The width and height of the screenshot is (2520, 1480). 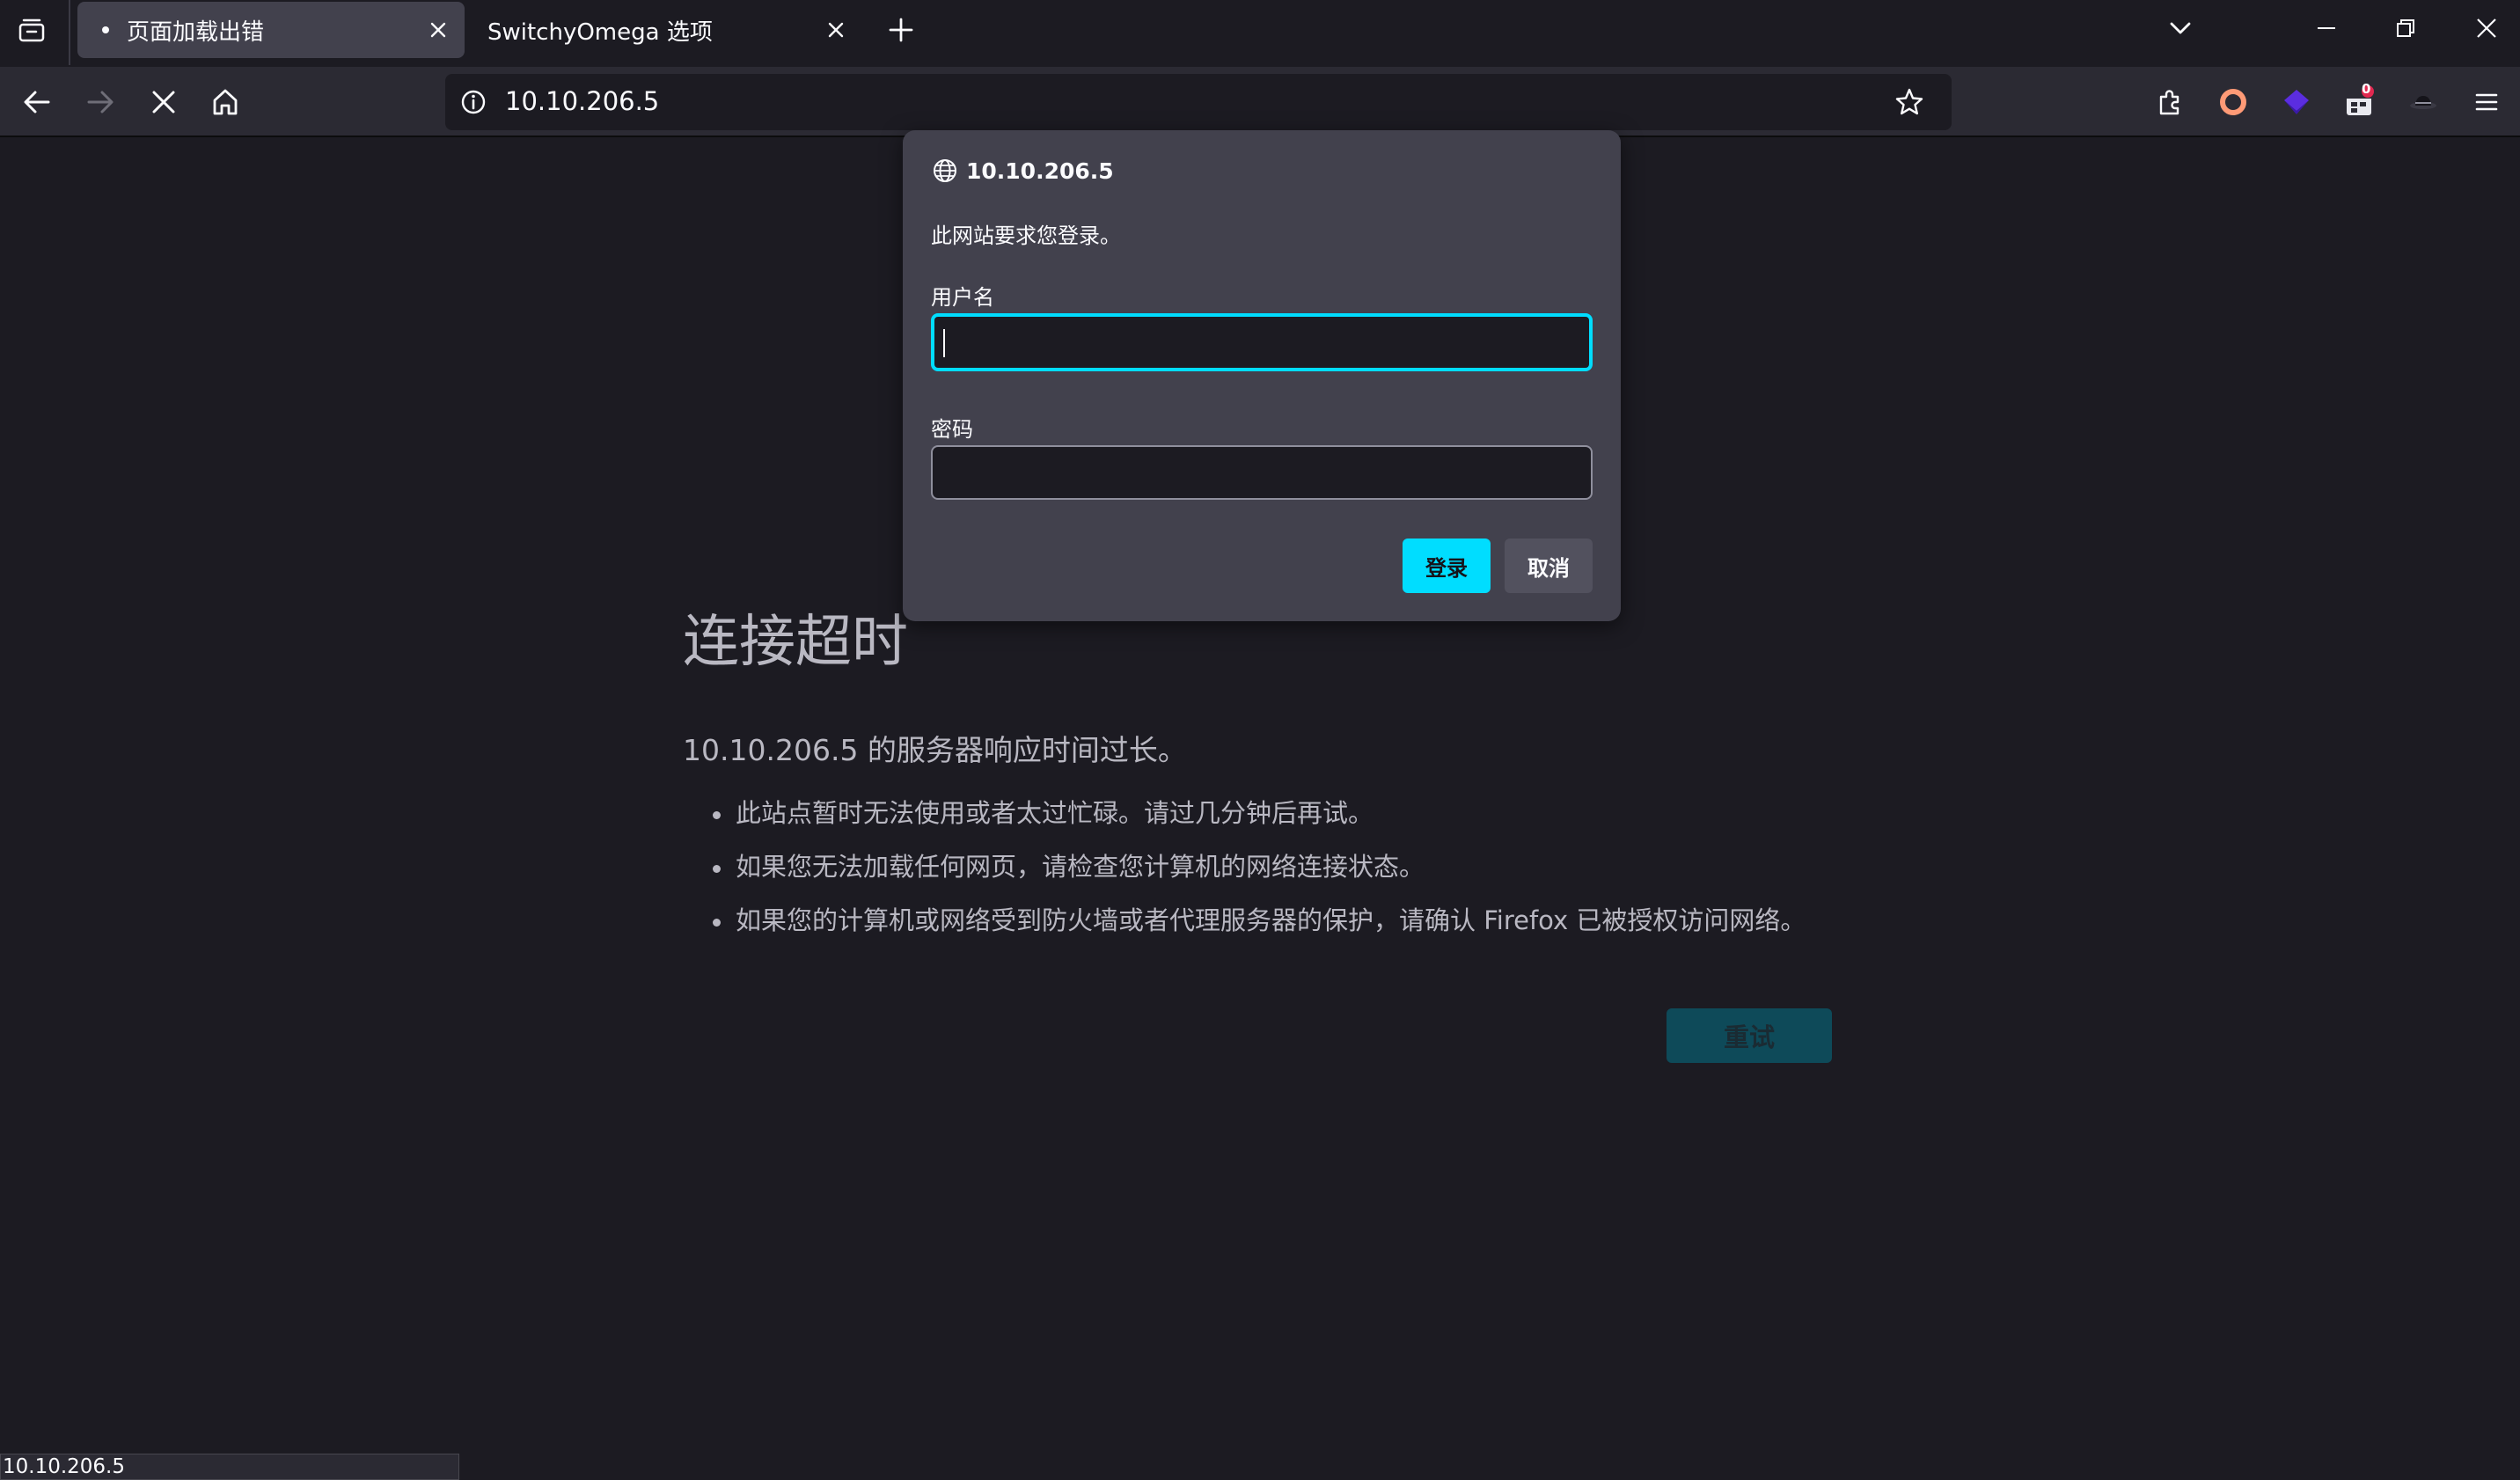 What do you see at coordinates (69, 32) in the screenshot?
I see `tab-separator` at bounding box center [69, 32].